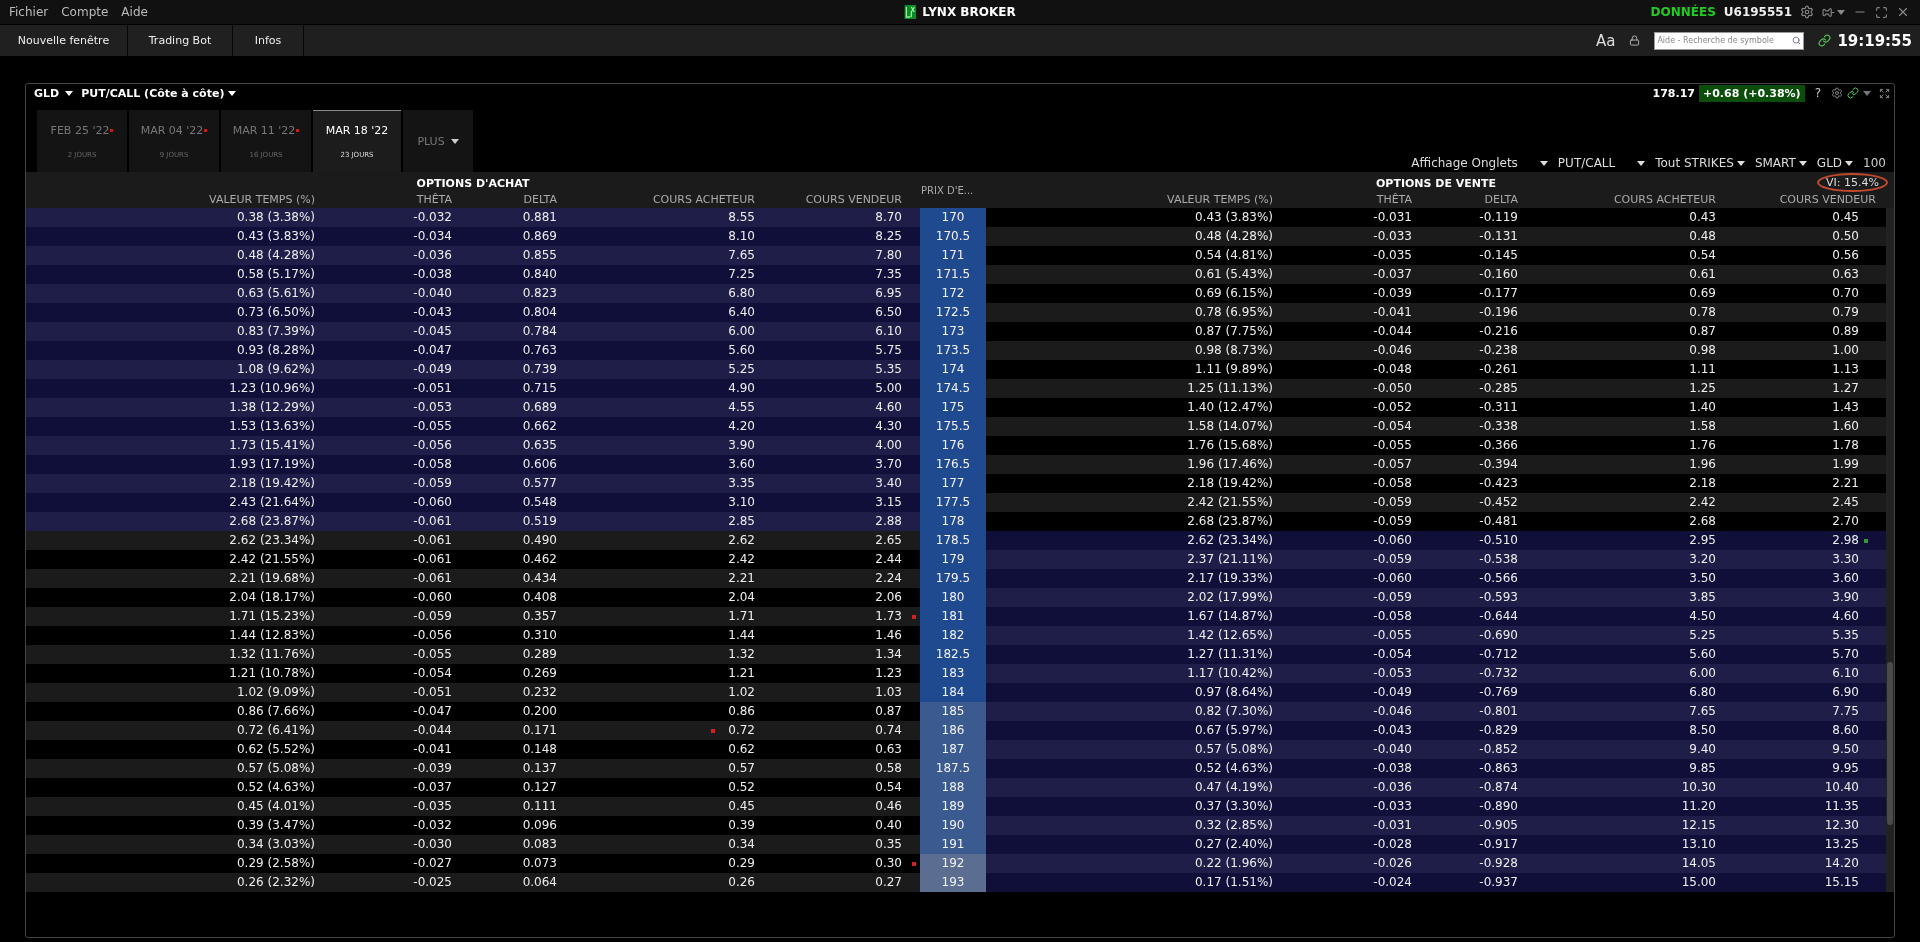 The width and height of the screenshot is (1920, 942). I want to click on caret-icon, so click(69, 93).